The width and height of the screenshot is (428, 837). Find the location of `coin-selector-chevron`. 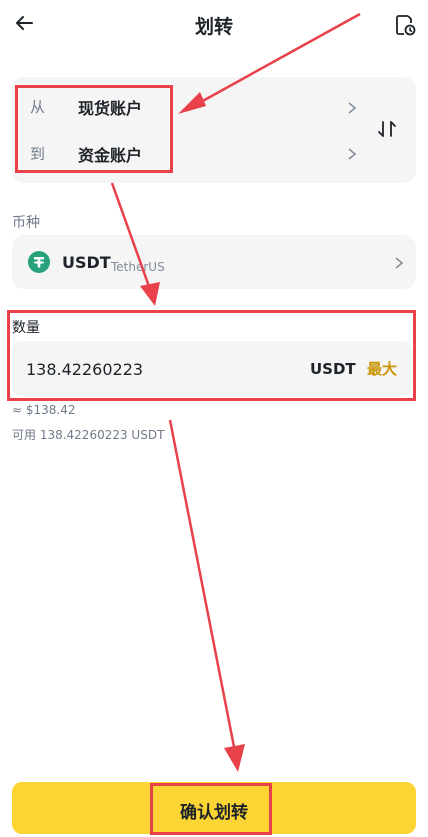

coin-selector-chevron is located at coordinates (399, 264).